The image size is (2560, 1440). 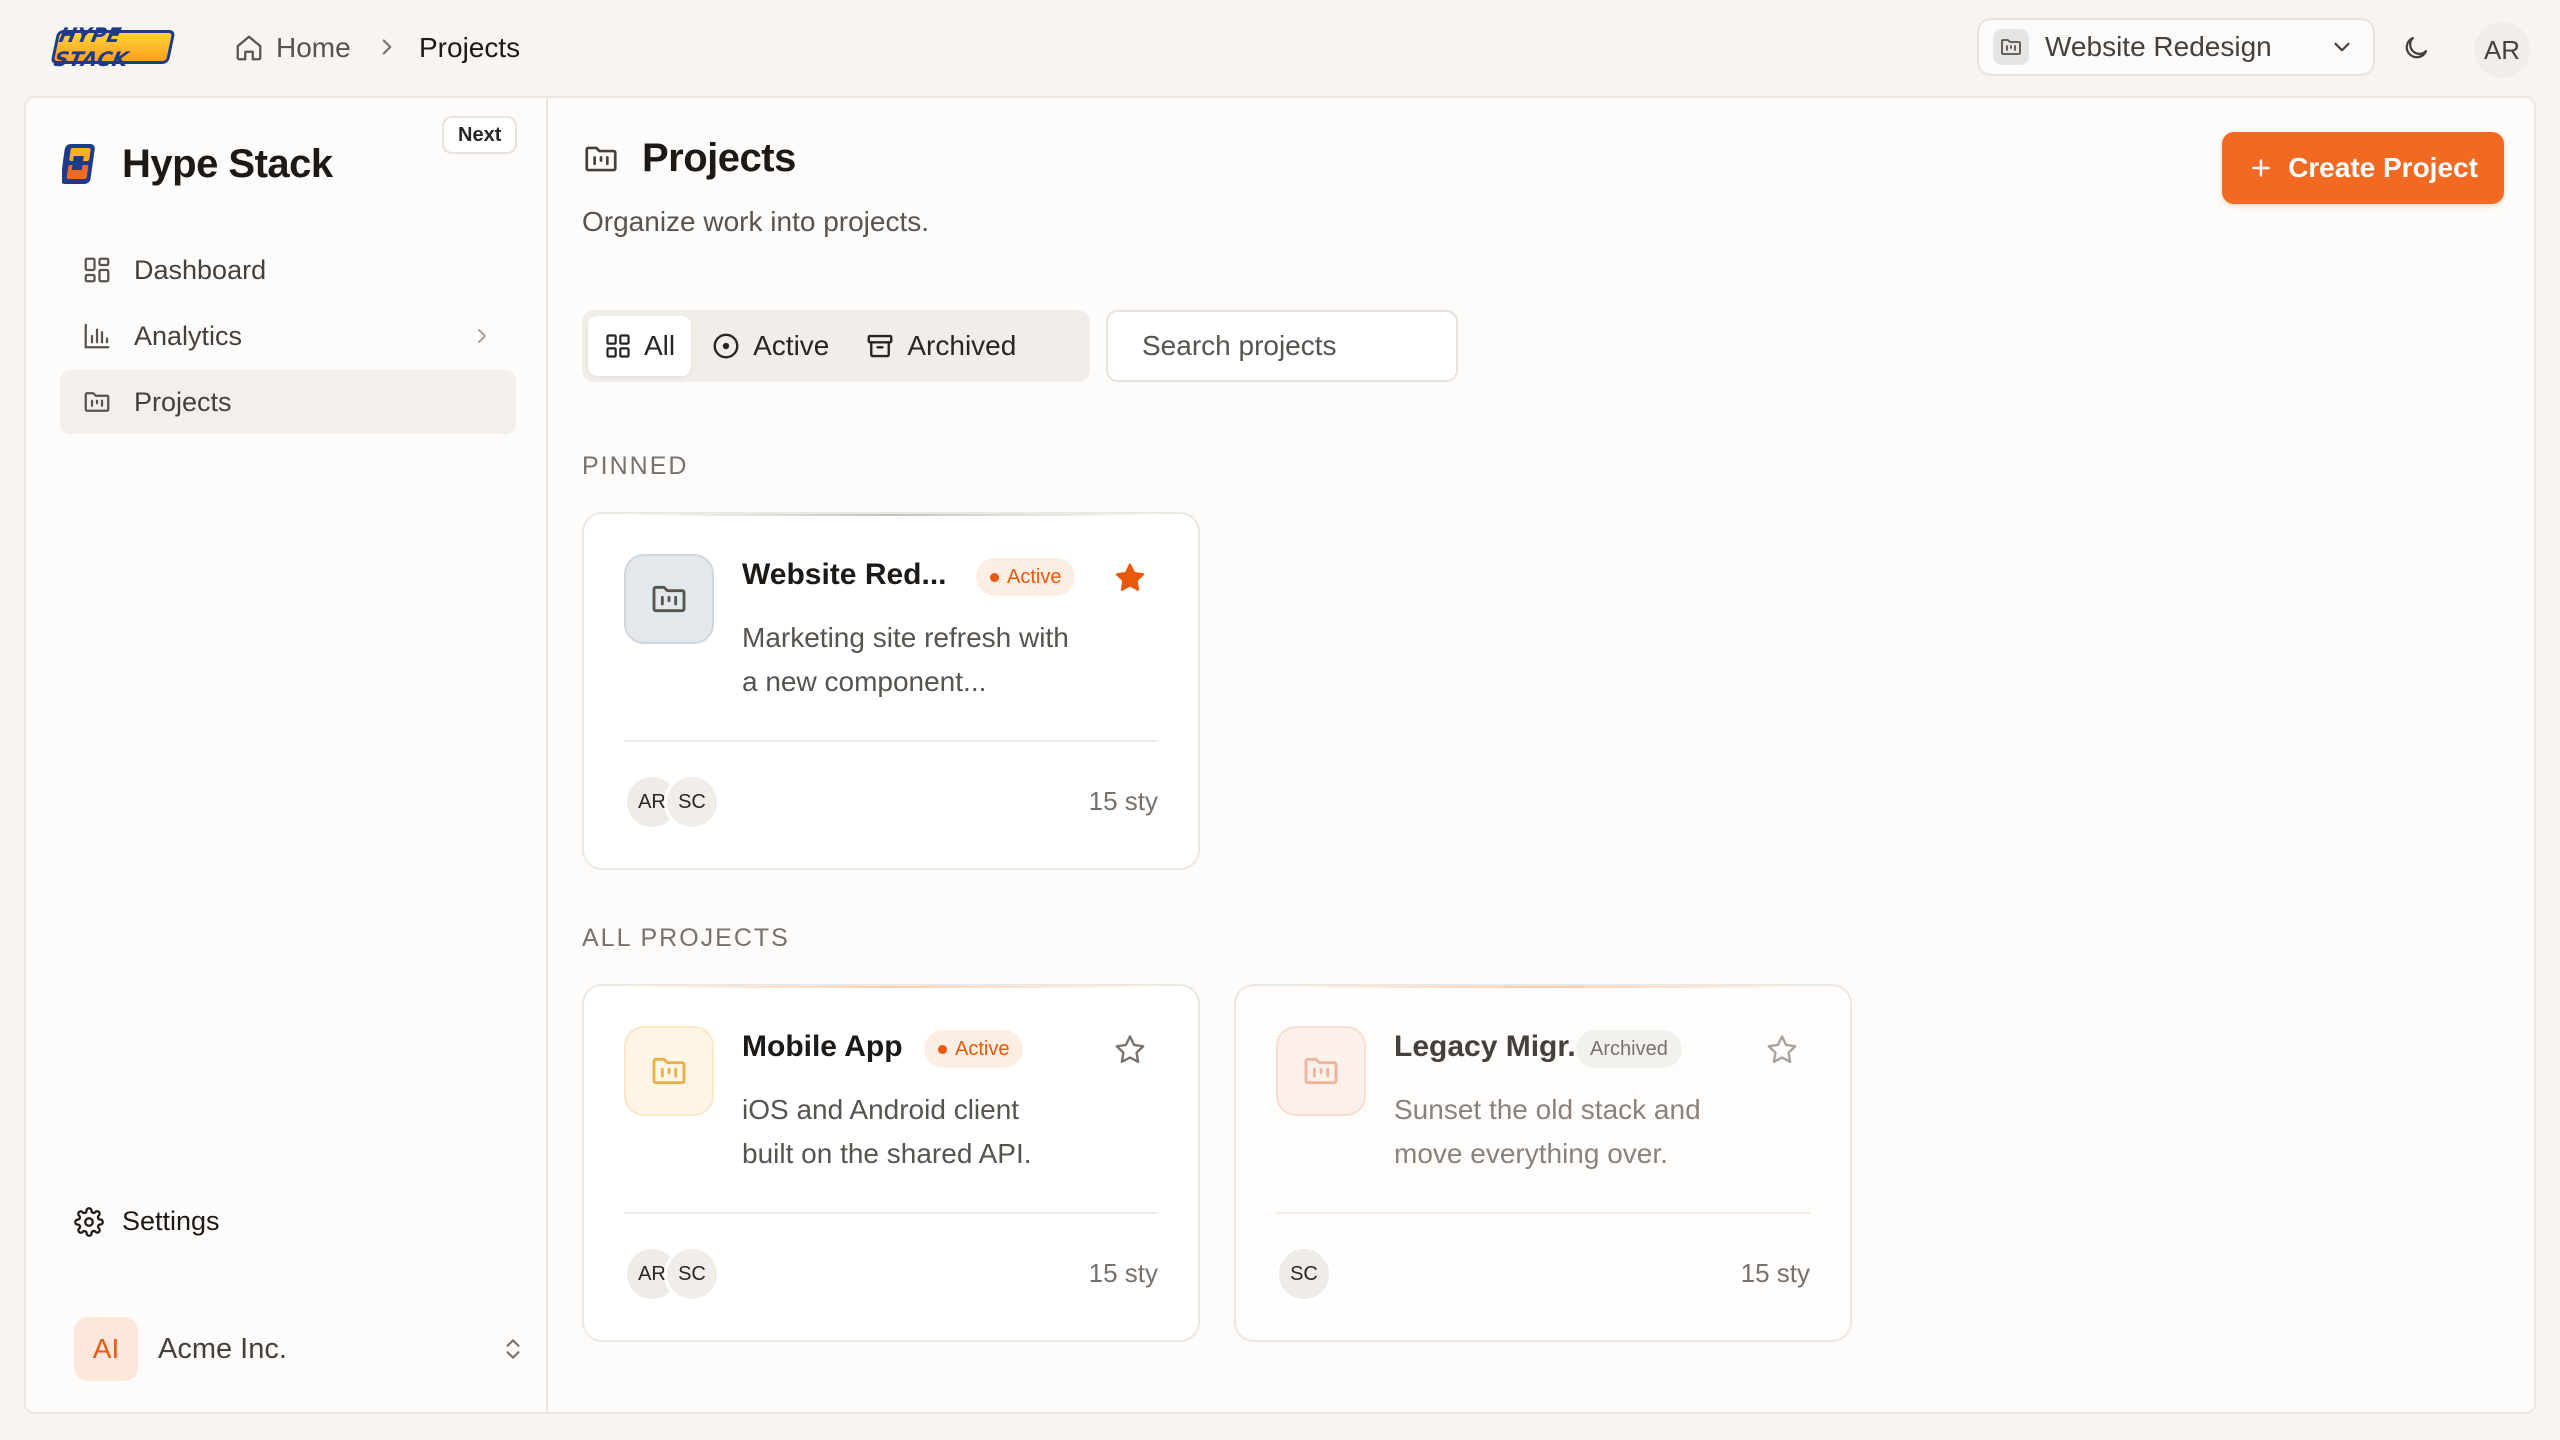 I want to click on settings-label: Settings, so click(x=171, y=1221).